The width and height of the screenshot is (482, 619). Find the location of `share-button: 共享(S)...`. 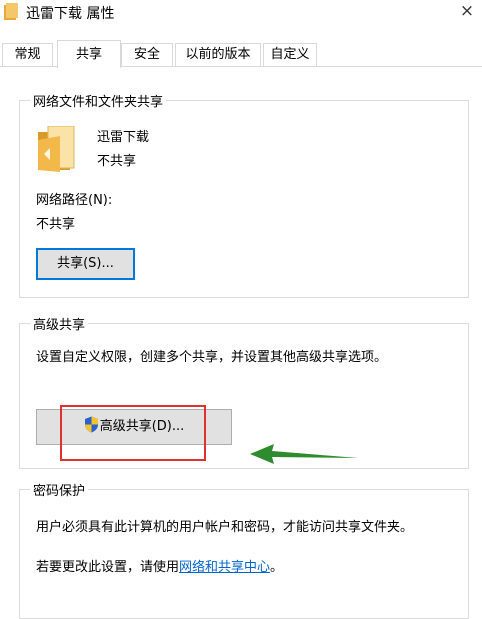

share-button: 共享(S)... is located at coordinates (85, 264).